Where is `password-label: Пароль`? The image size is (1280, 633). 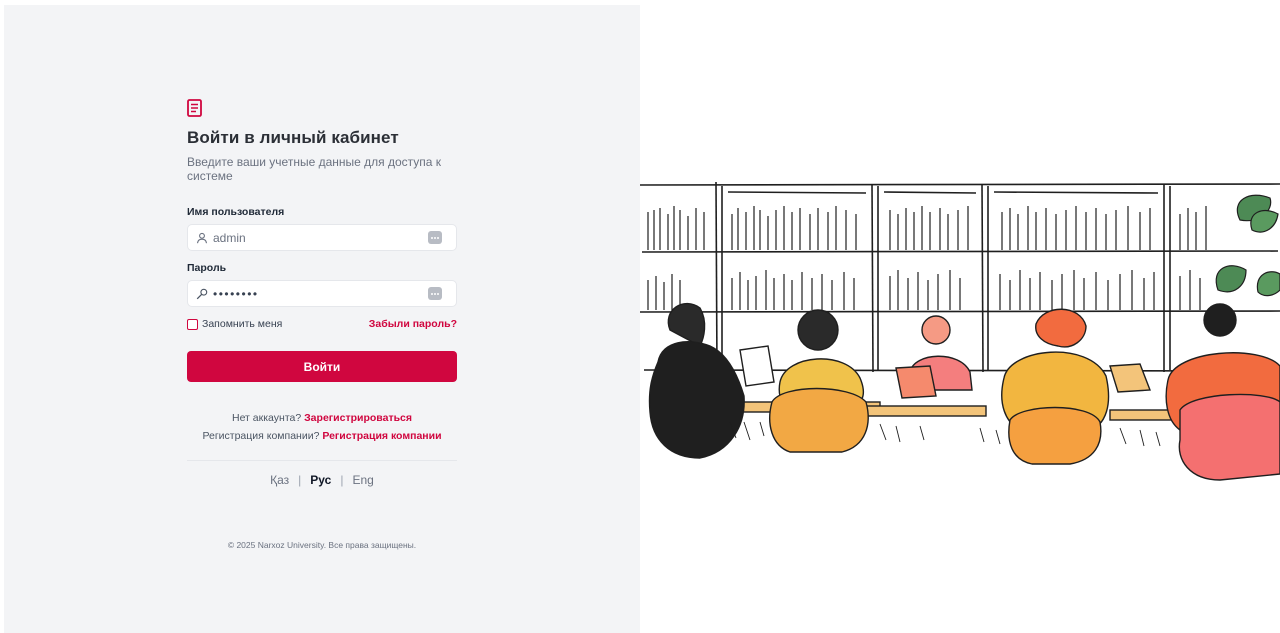
password-label: Пароль is located at coordinates (207, 268).